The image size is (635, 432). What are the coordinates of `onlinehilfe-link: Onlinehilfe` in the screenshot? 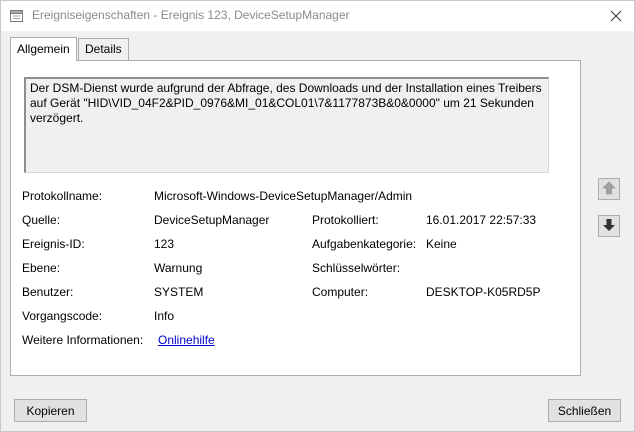 It's located at (186, 340).